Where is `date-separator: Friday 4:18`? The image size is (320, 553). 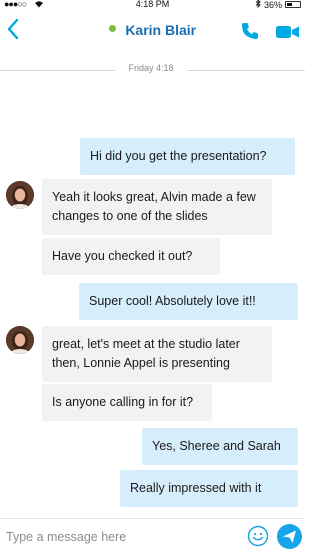
date-separator: Friday 4:18 is located at coordinates (151, 68).